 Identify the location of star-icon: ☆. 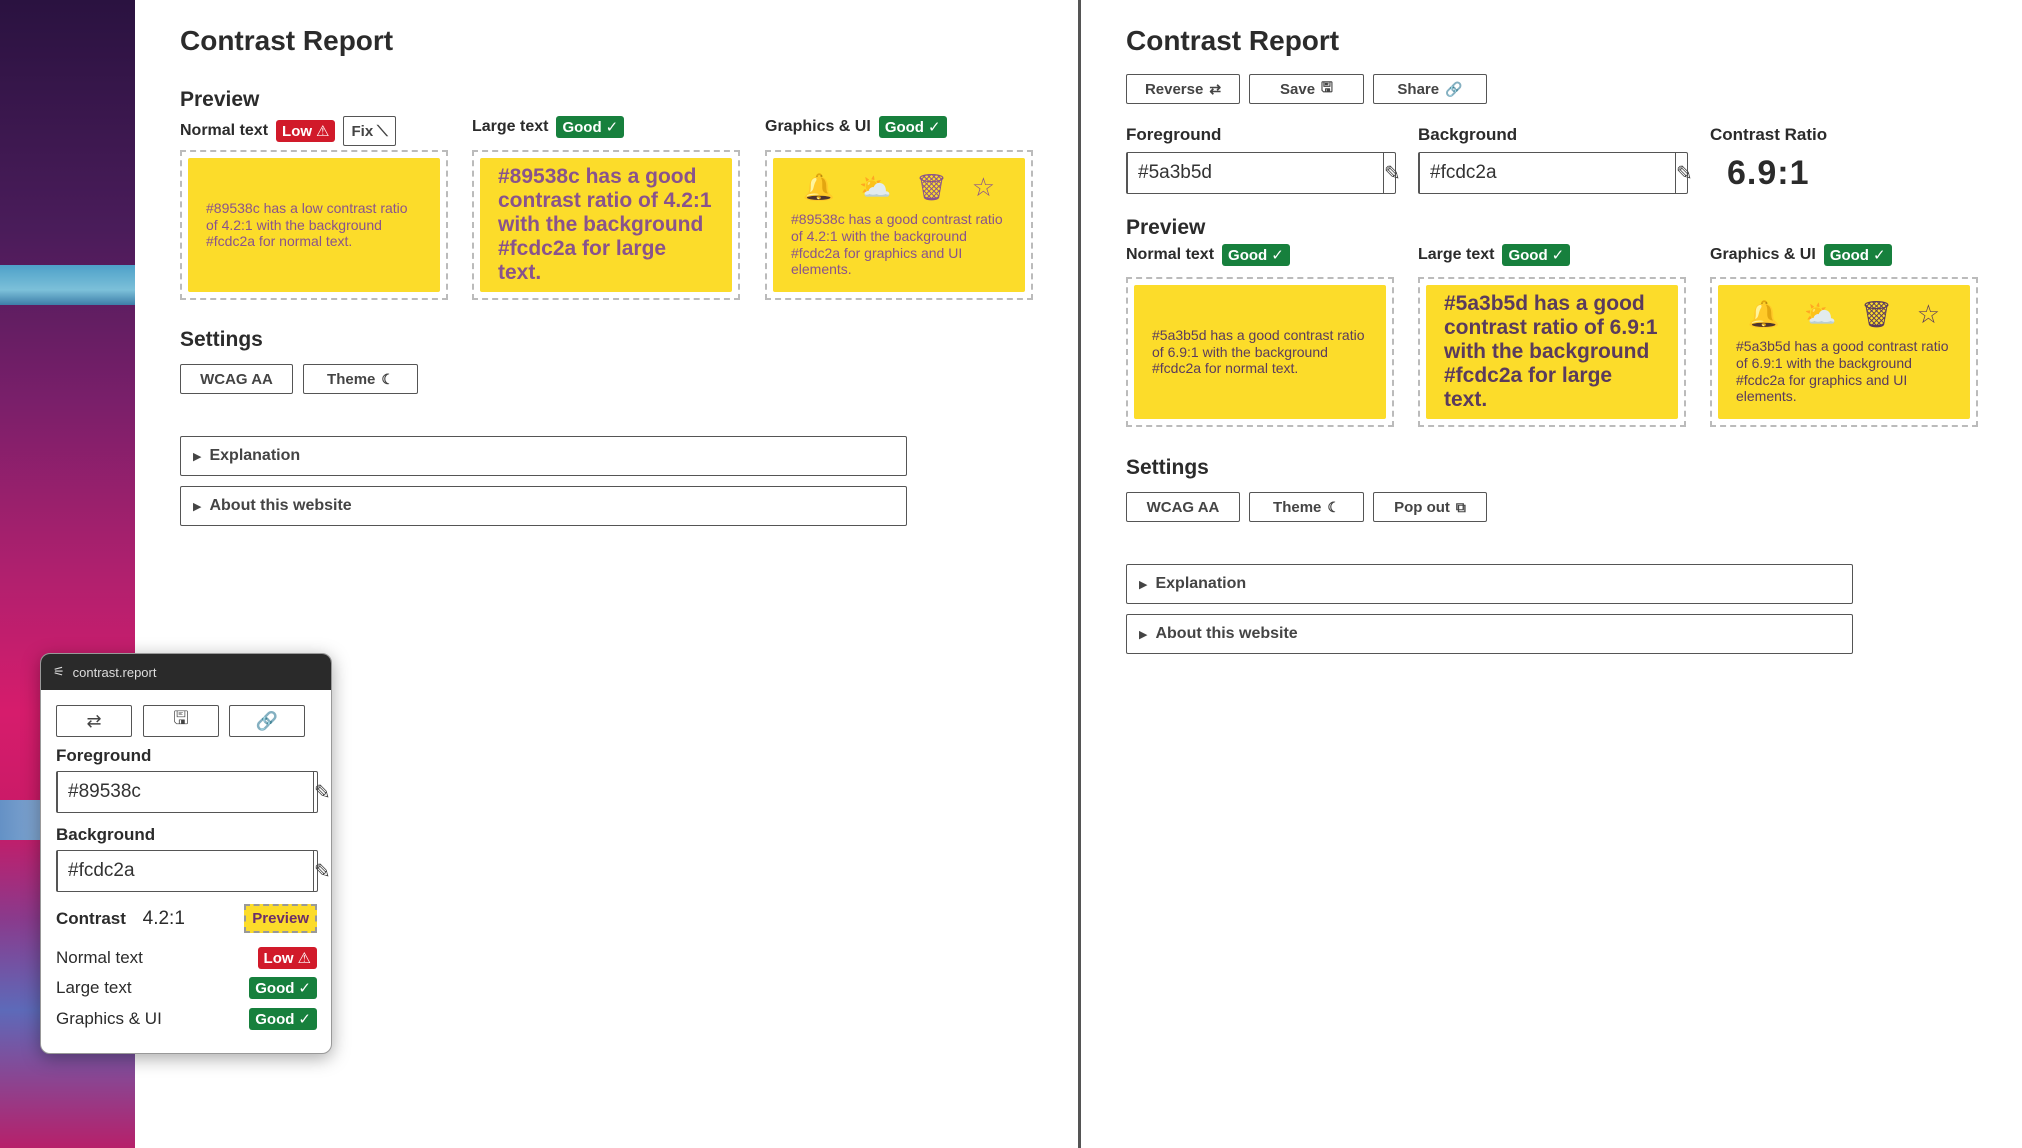
(1928, 313).